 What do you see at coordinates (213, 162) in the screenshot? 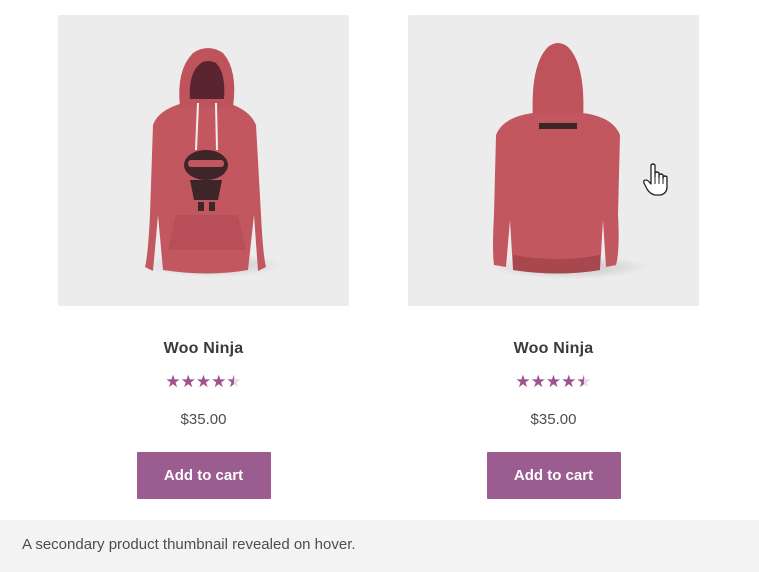
I see `hoodie-front-image` at bounding box center [213, 162].